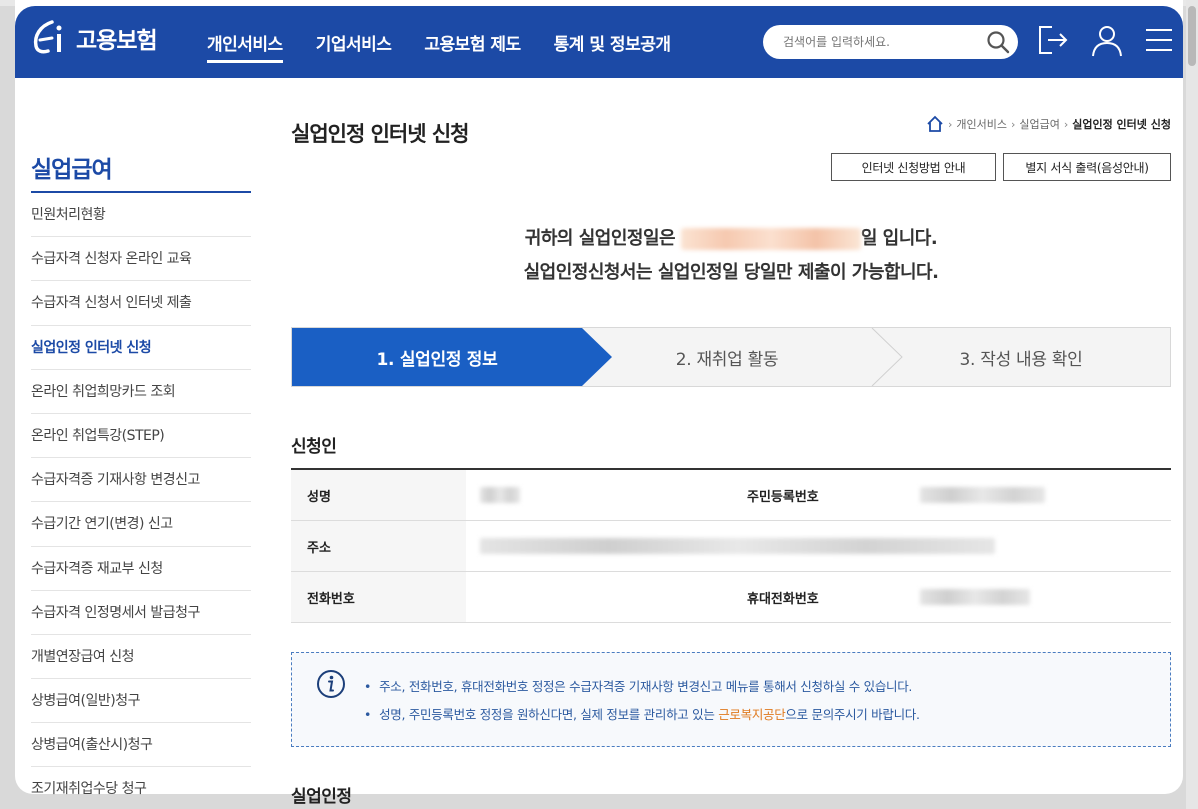  Describe the element at coordinates (982, 495) in the screenshot. I see `redacted-resident-no` at that location.